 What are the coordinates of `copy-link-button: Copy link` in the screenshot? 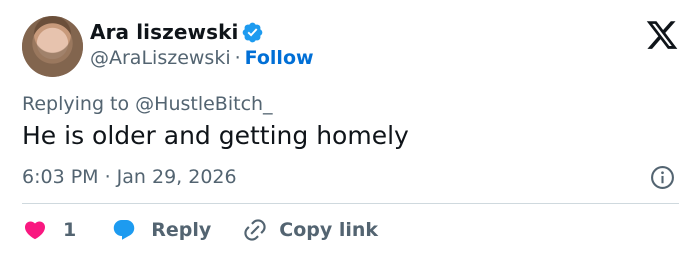 It's located at (310, 230).